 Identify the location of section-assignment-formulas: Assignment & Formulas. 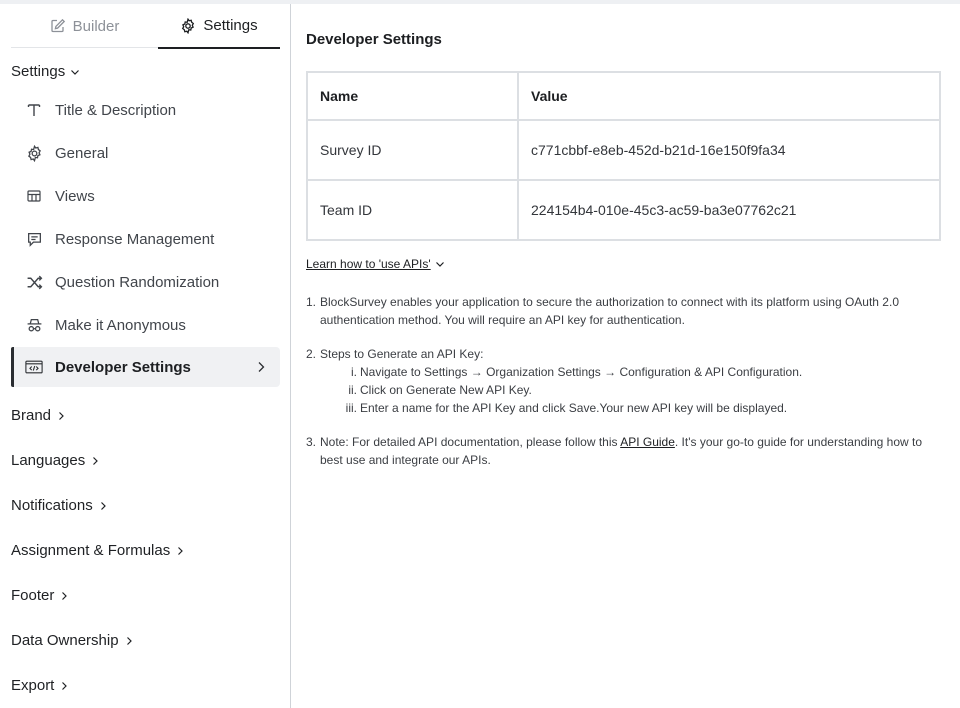
(98, 550).